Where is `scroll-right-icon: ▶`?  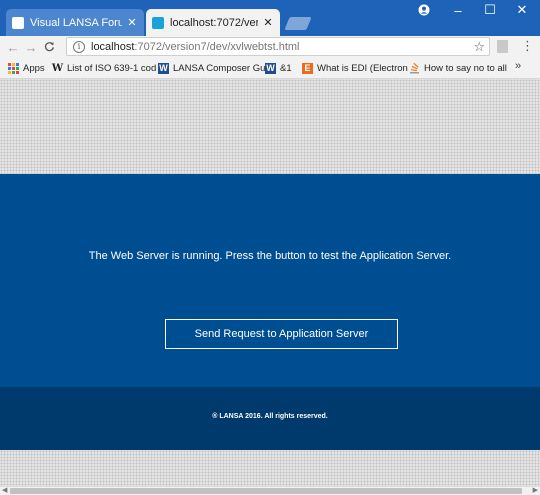 scroll-right-icon: ▶ is located at coordinates (535, 491).